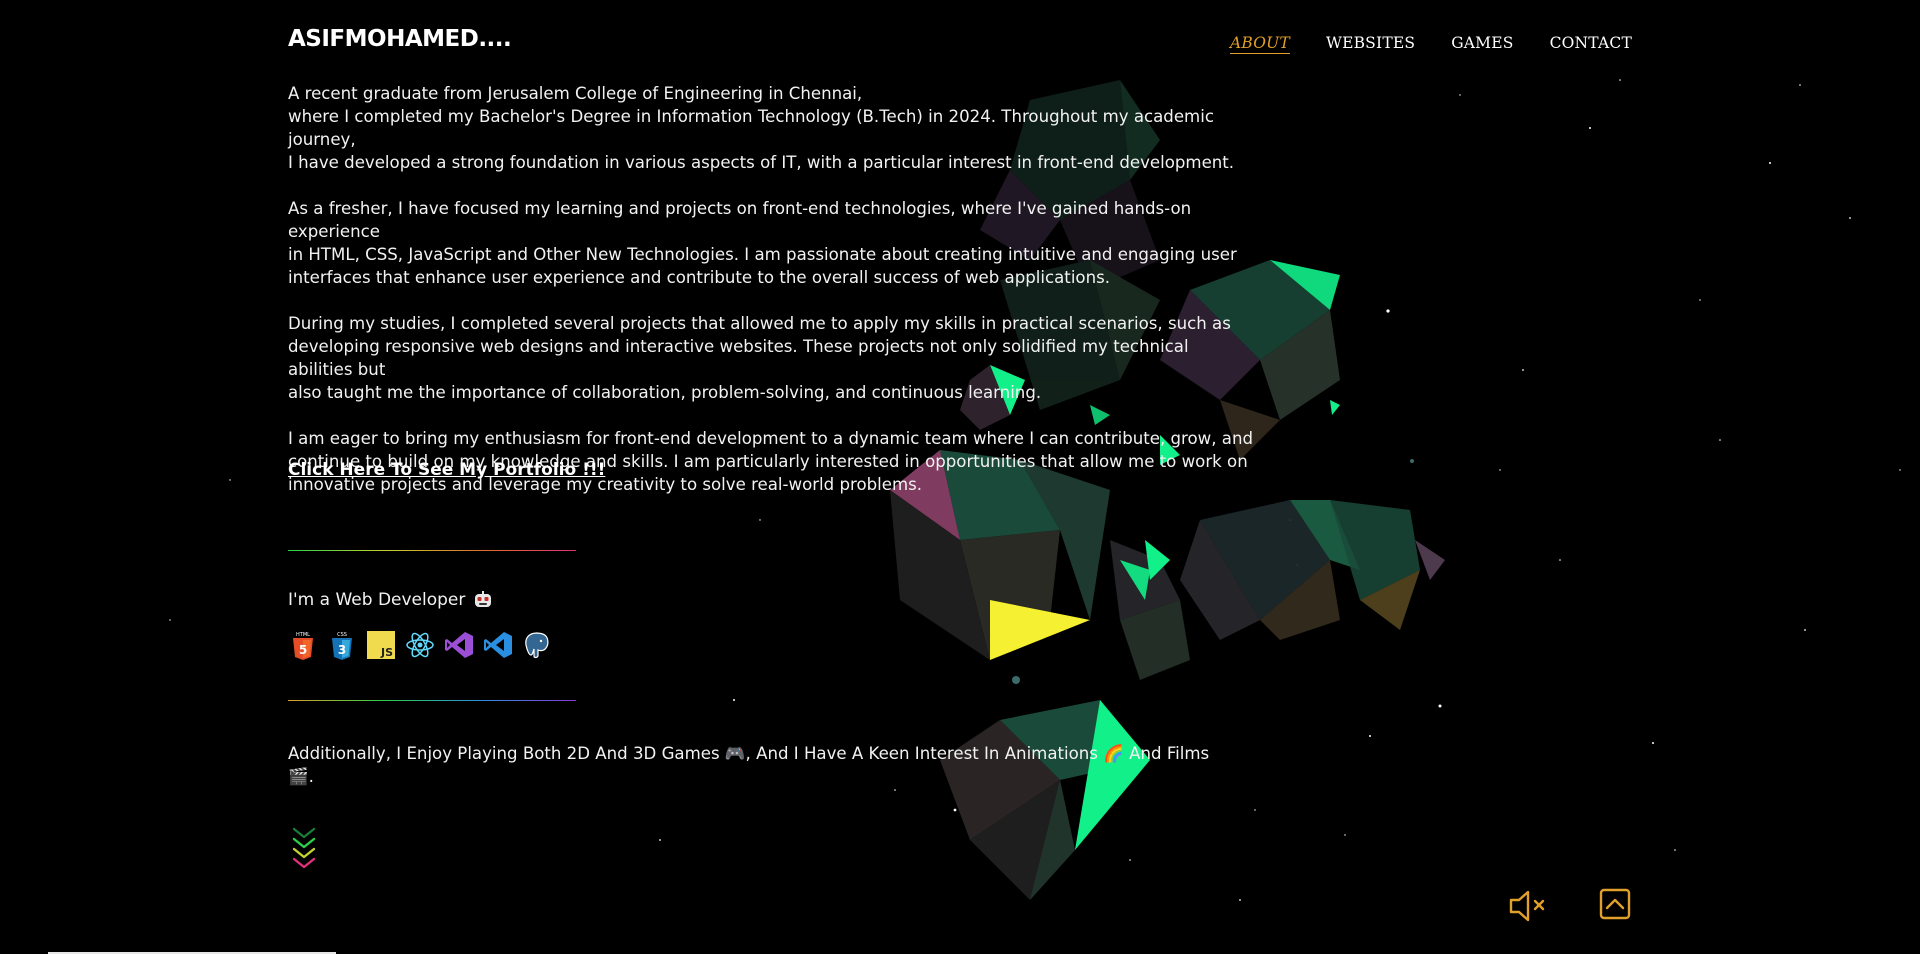 This screenshot has width=1920, height=954. I want to click on react-icon, so click(420, 645).